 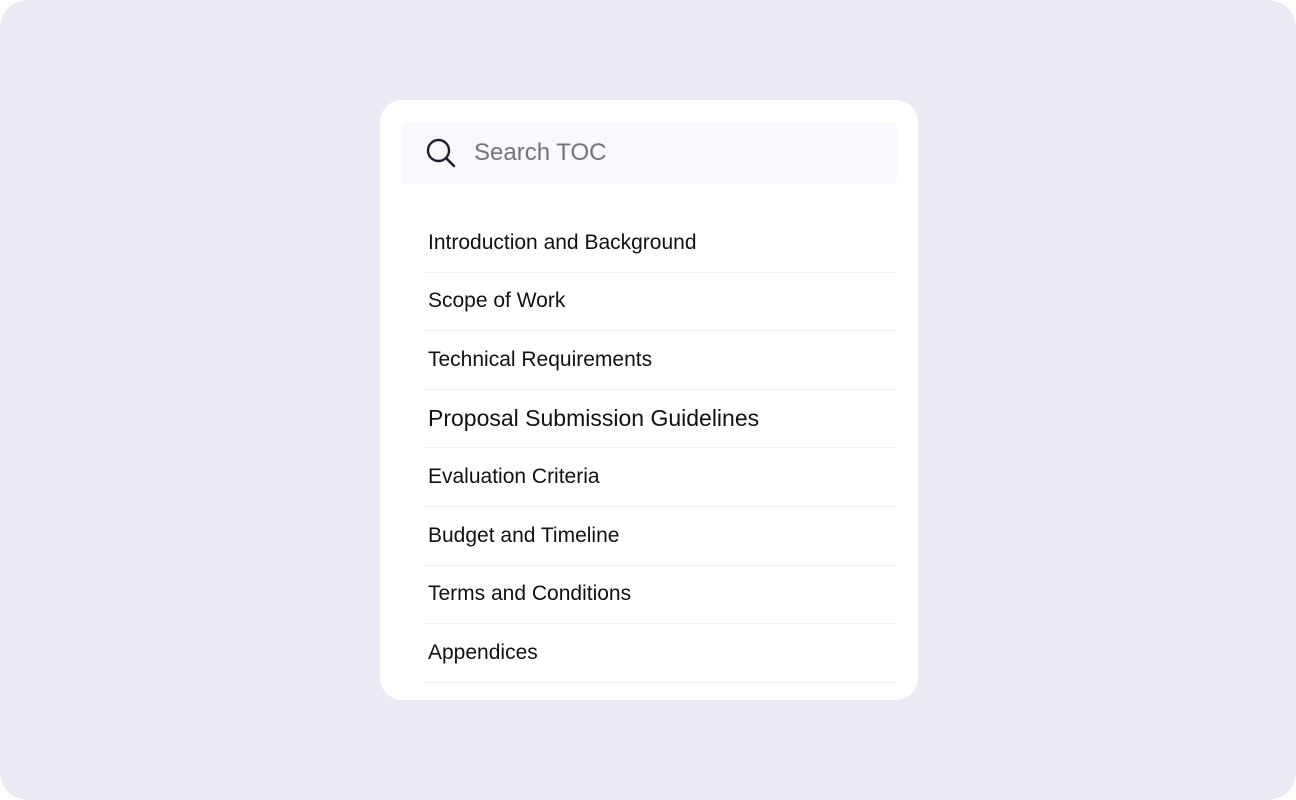 What do you see at coordinates (660, 477) in the screenshot?
I see `toc-item-evaluation-criteria: Evaluation Criteria` at bounding box center [660, 477].